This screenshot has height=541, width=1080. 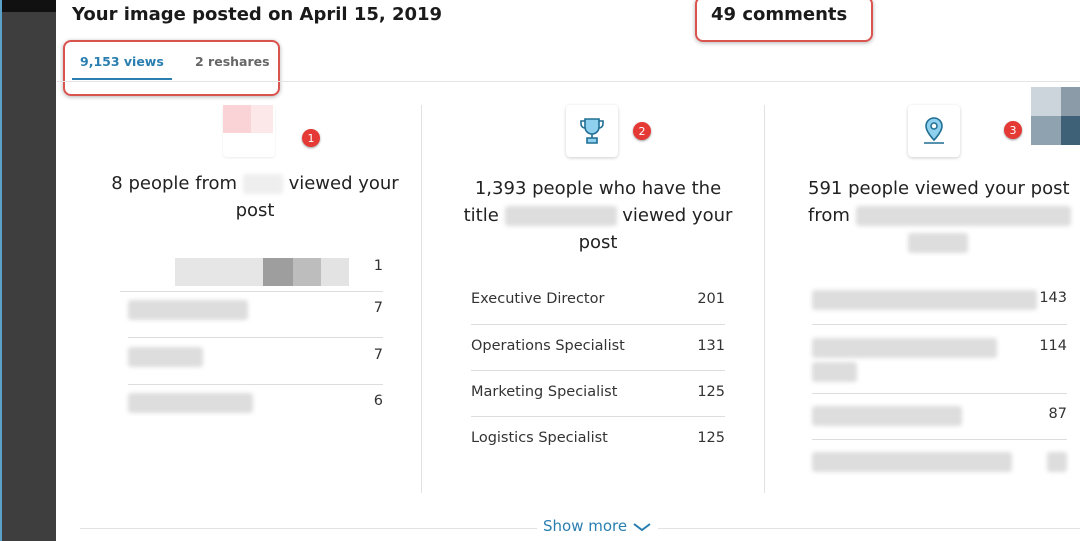 I want to click on annotation-box-tabs, so click(x=171, y=68).